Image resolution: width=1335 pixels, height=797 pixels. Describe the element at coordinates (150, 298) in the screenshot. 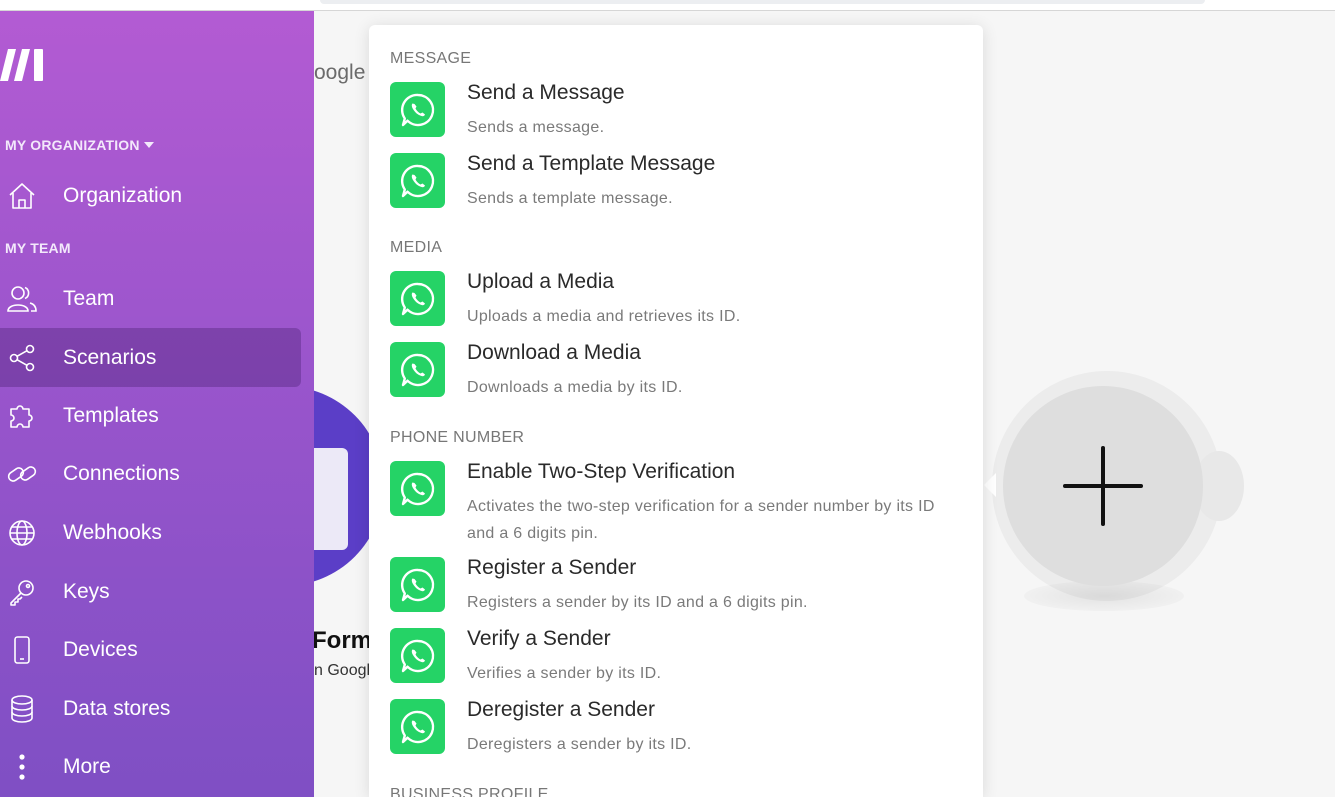

I see `sidebar-item-team: Team` at that location.